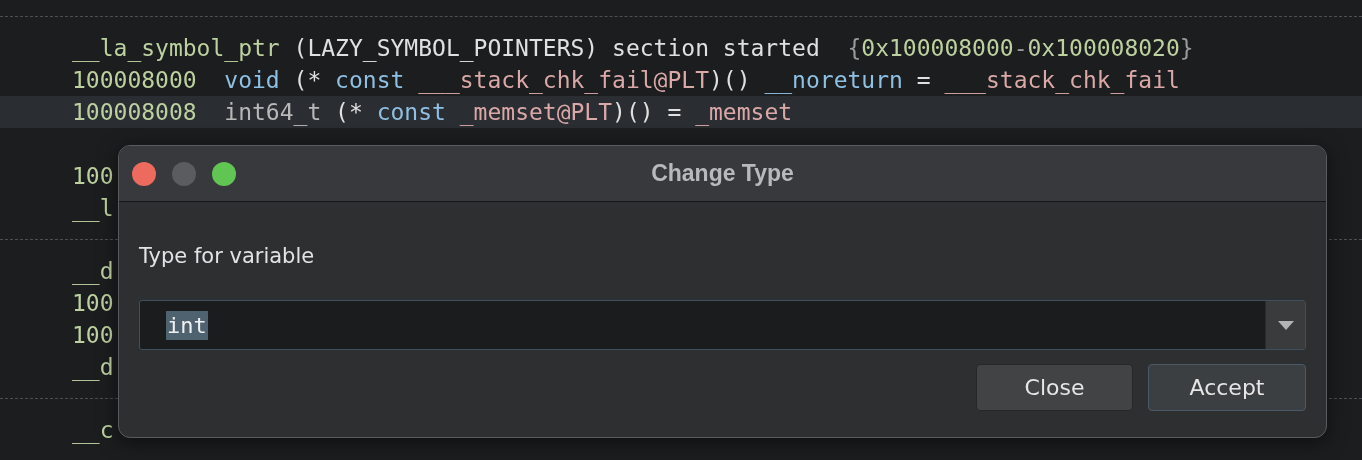  I want to click on code-line: 100008008 int64_t (* const _memset@PLT)() = _memset, so click(432, 112).